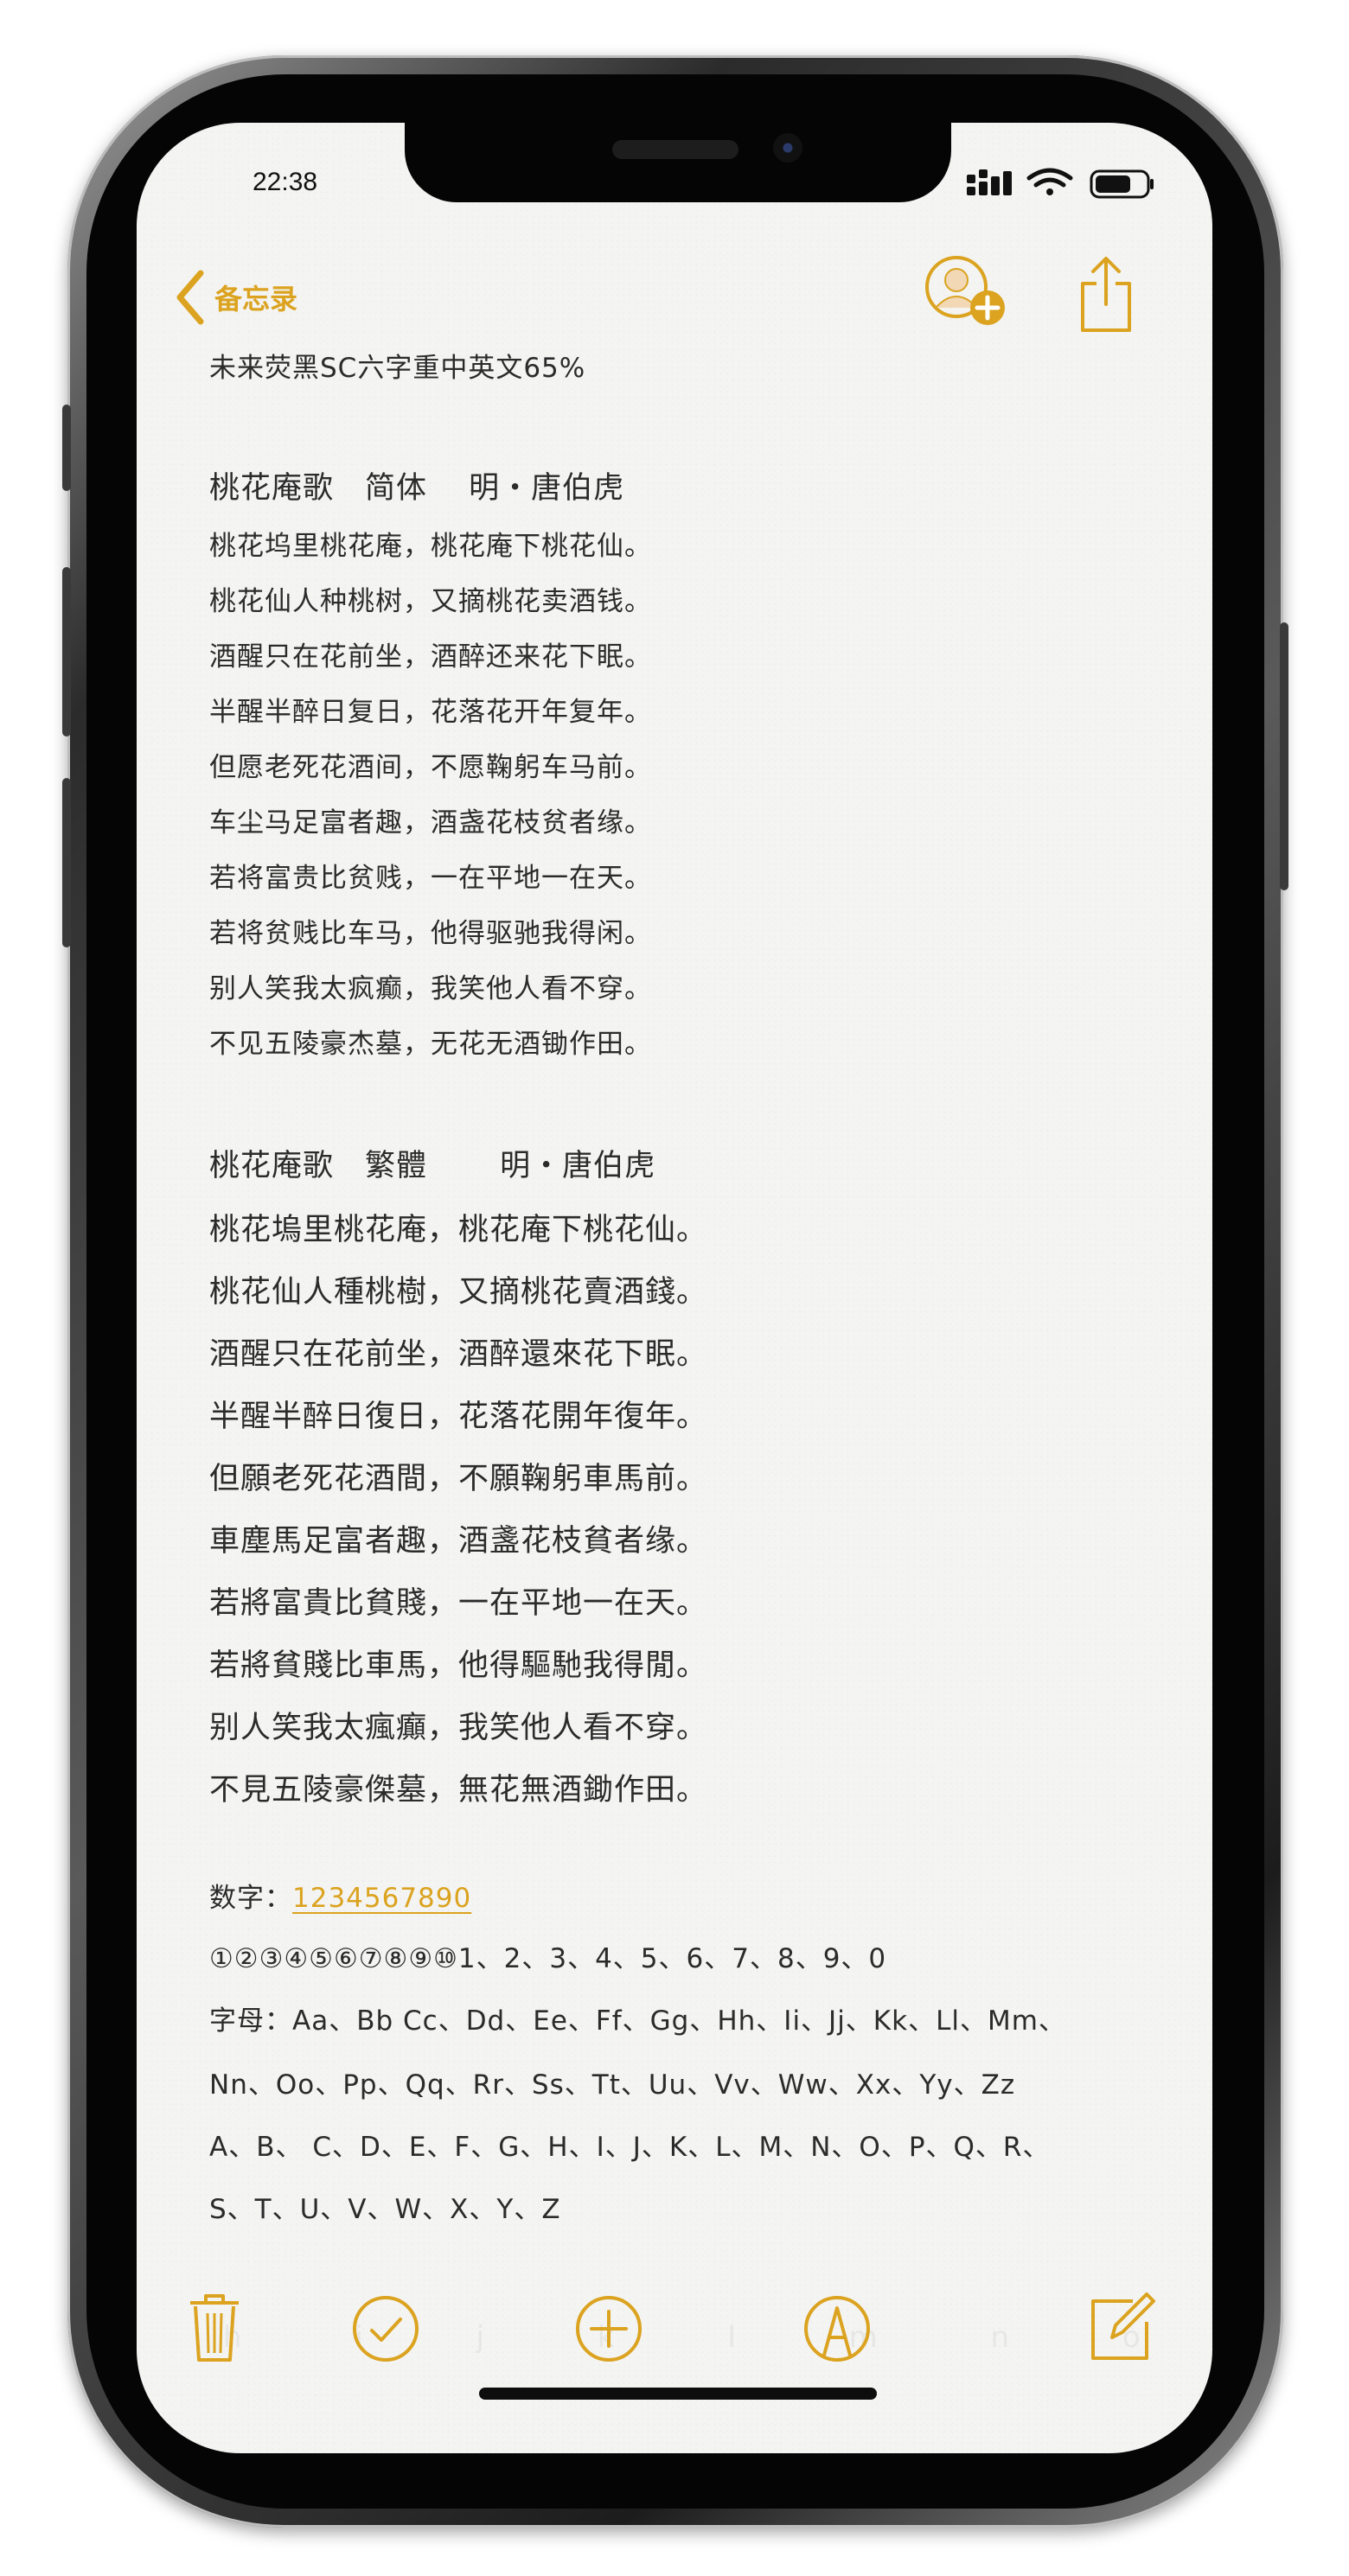  Describe the element at coordinates (458, 1603) in the screenshot. I see `traditional-line: 若將富貴比貧賤，一在平地一在天。` at that location.